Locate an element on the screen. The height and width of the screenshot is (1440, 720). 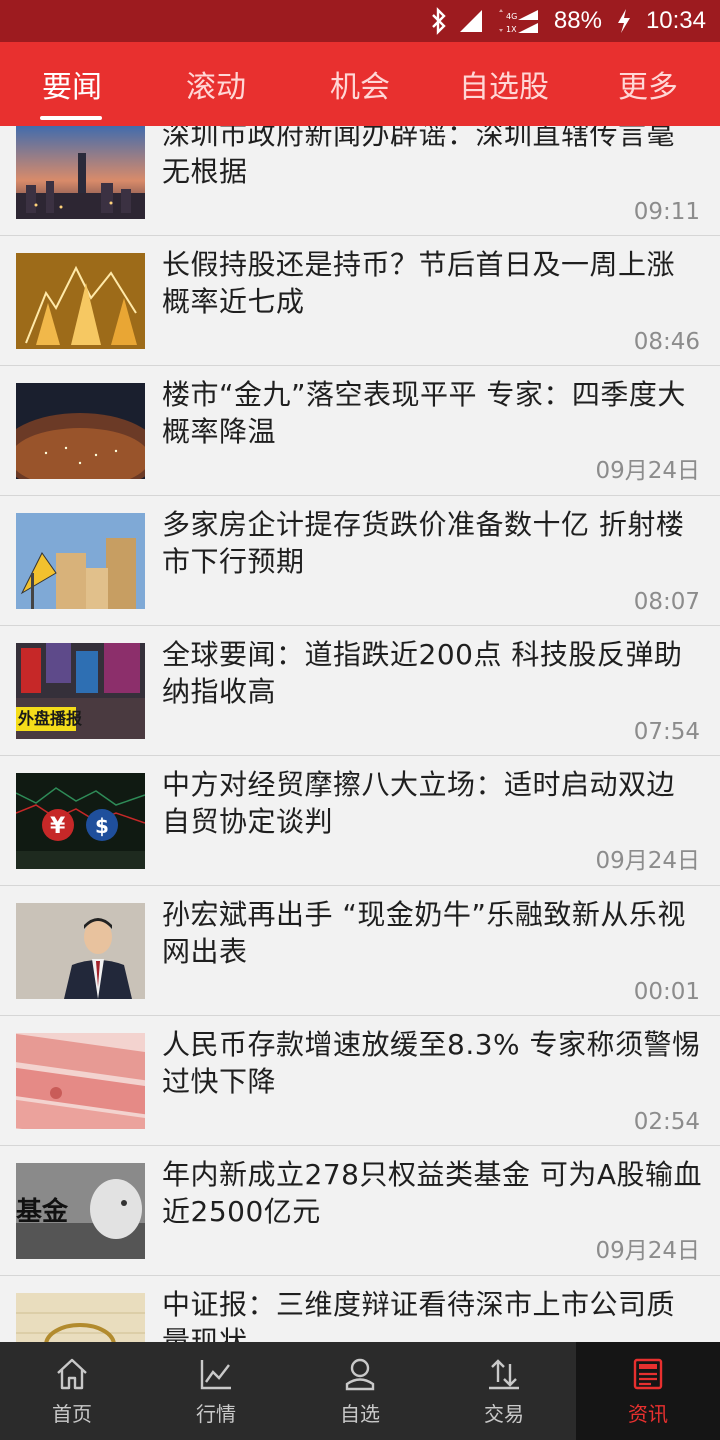
tab-opportunities: 机会 is located at coordinates (360, 84).